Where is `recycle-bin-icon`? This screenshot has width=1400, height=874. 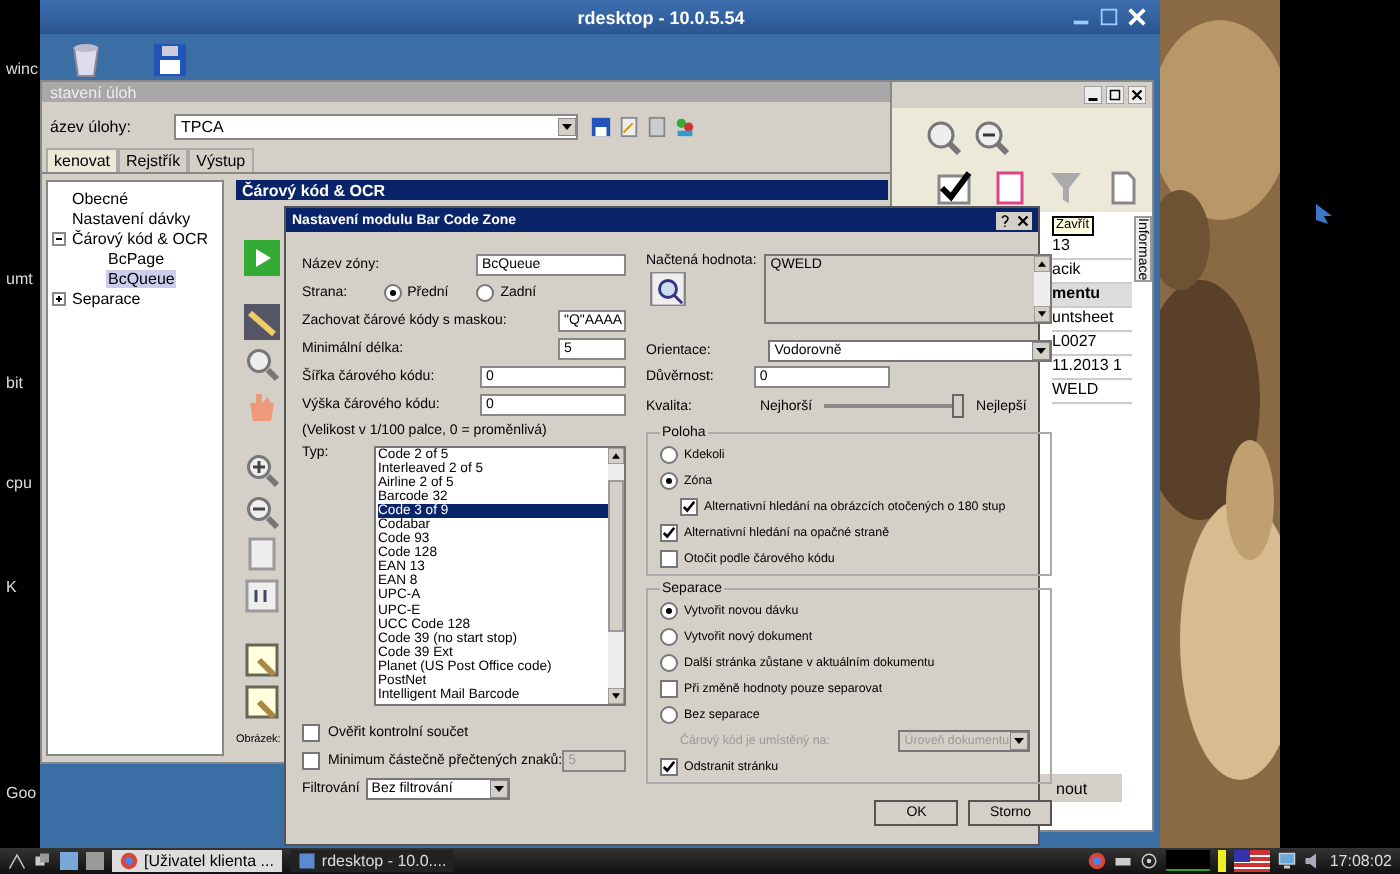
recycle-bin-icon is located at coordinates (86, 60).